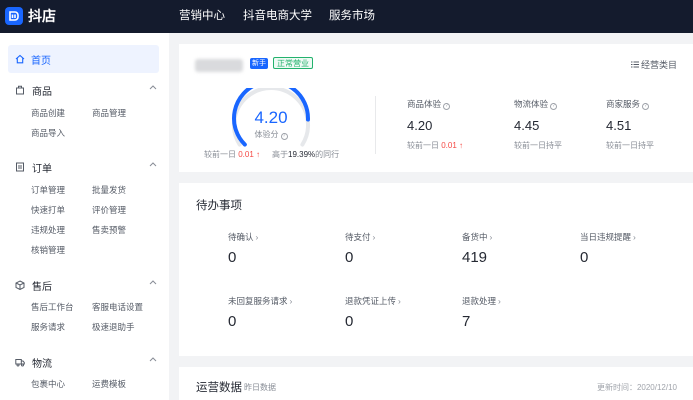 The image size is (693, 400). Describe the element at coordinates (113, 327) in the screenshot. I see `sidebar-item-quick-refund: 极速退助手` at that location.